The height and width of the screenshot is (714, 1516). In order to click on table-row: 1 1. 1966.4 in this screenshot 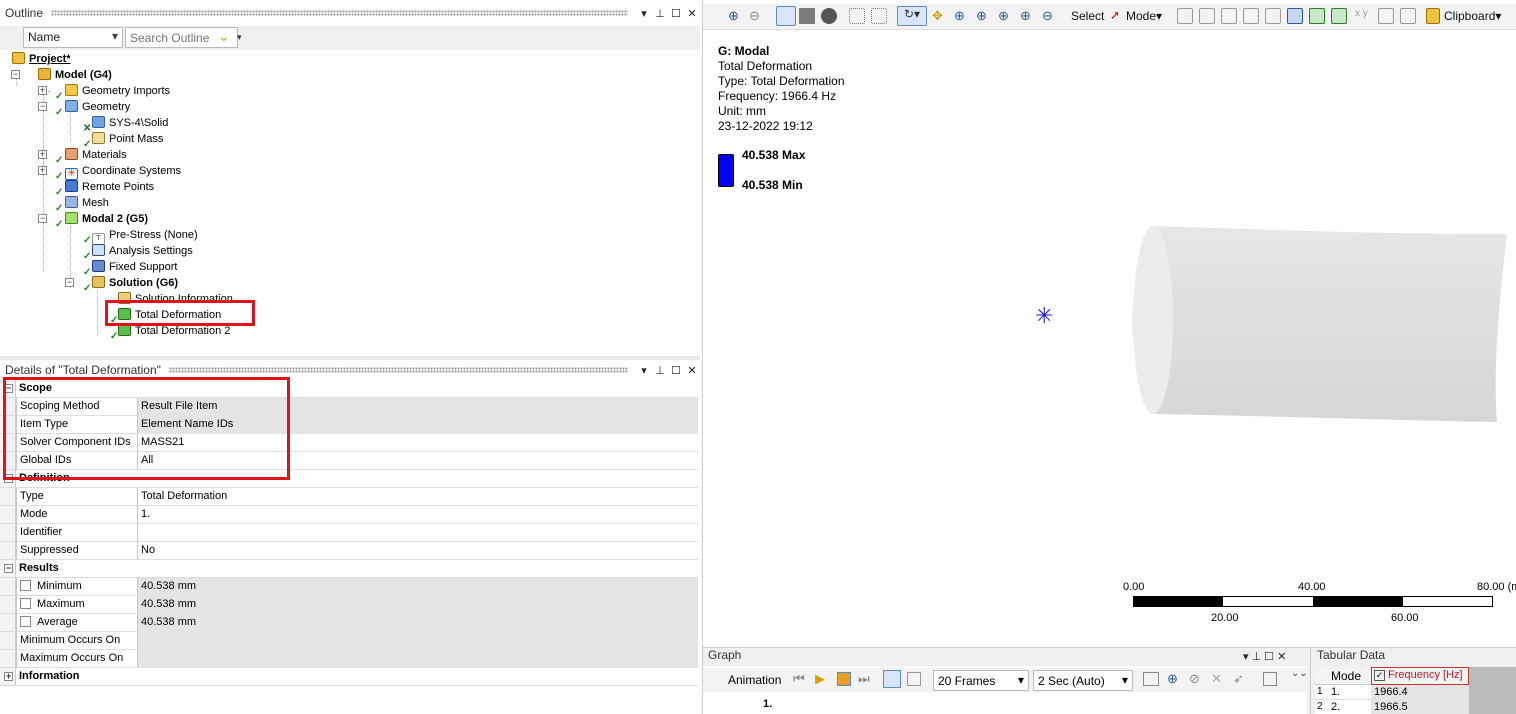, I will do `click(1392, 692)`.